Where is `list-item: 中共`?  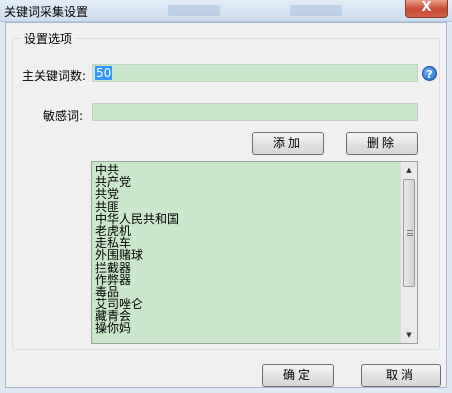
list-item: 中共 is located at coordinates (247, 170).